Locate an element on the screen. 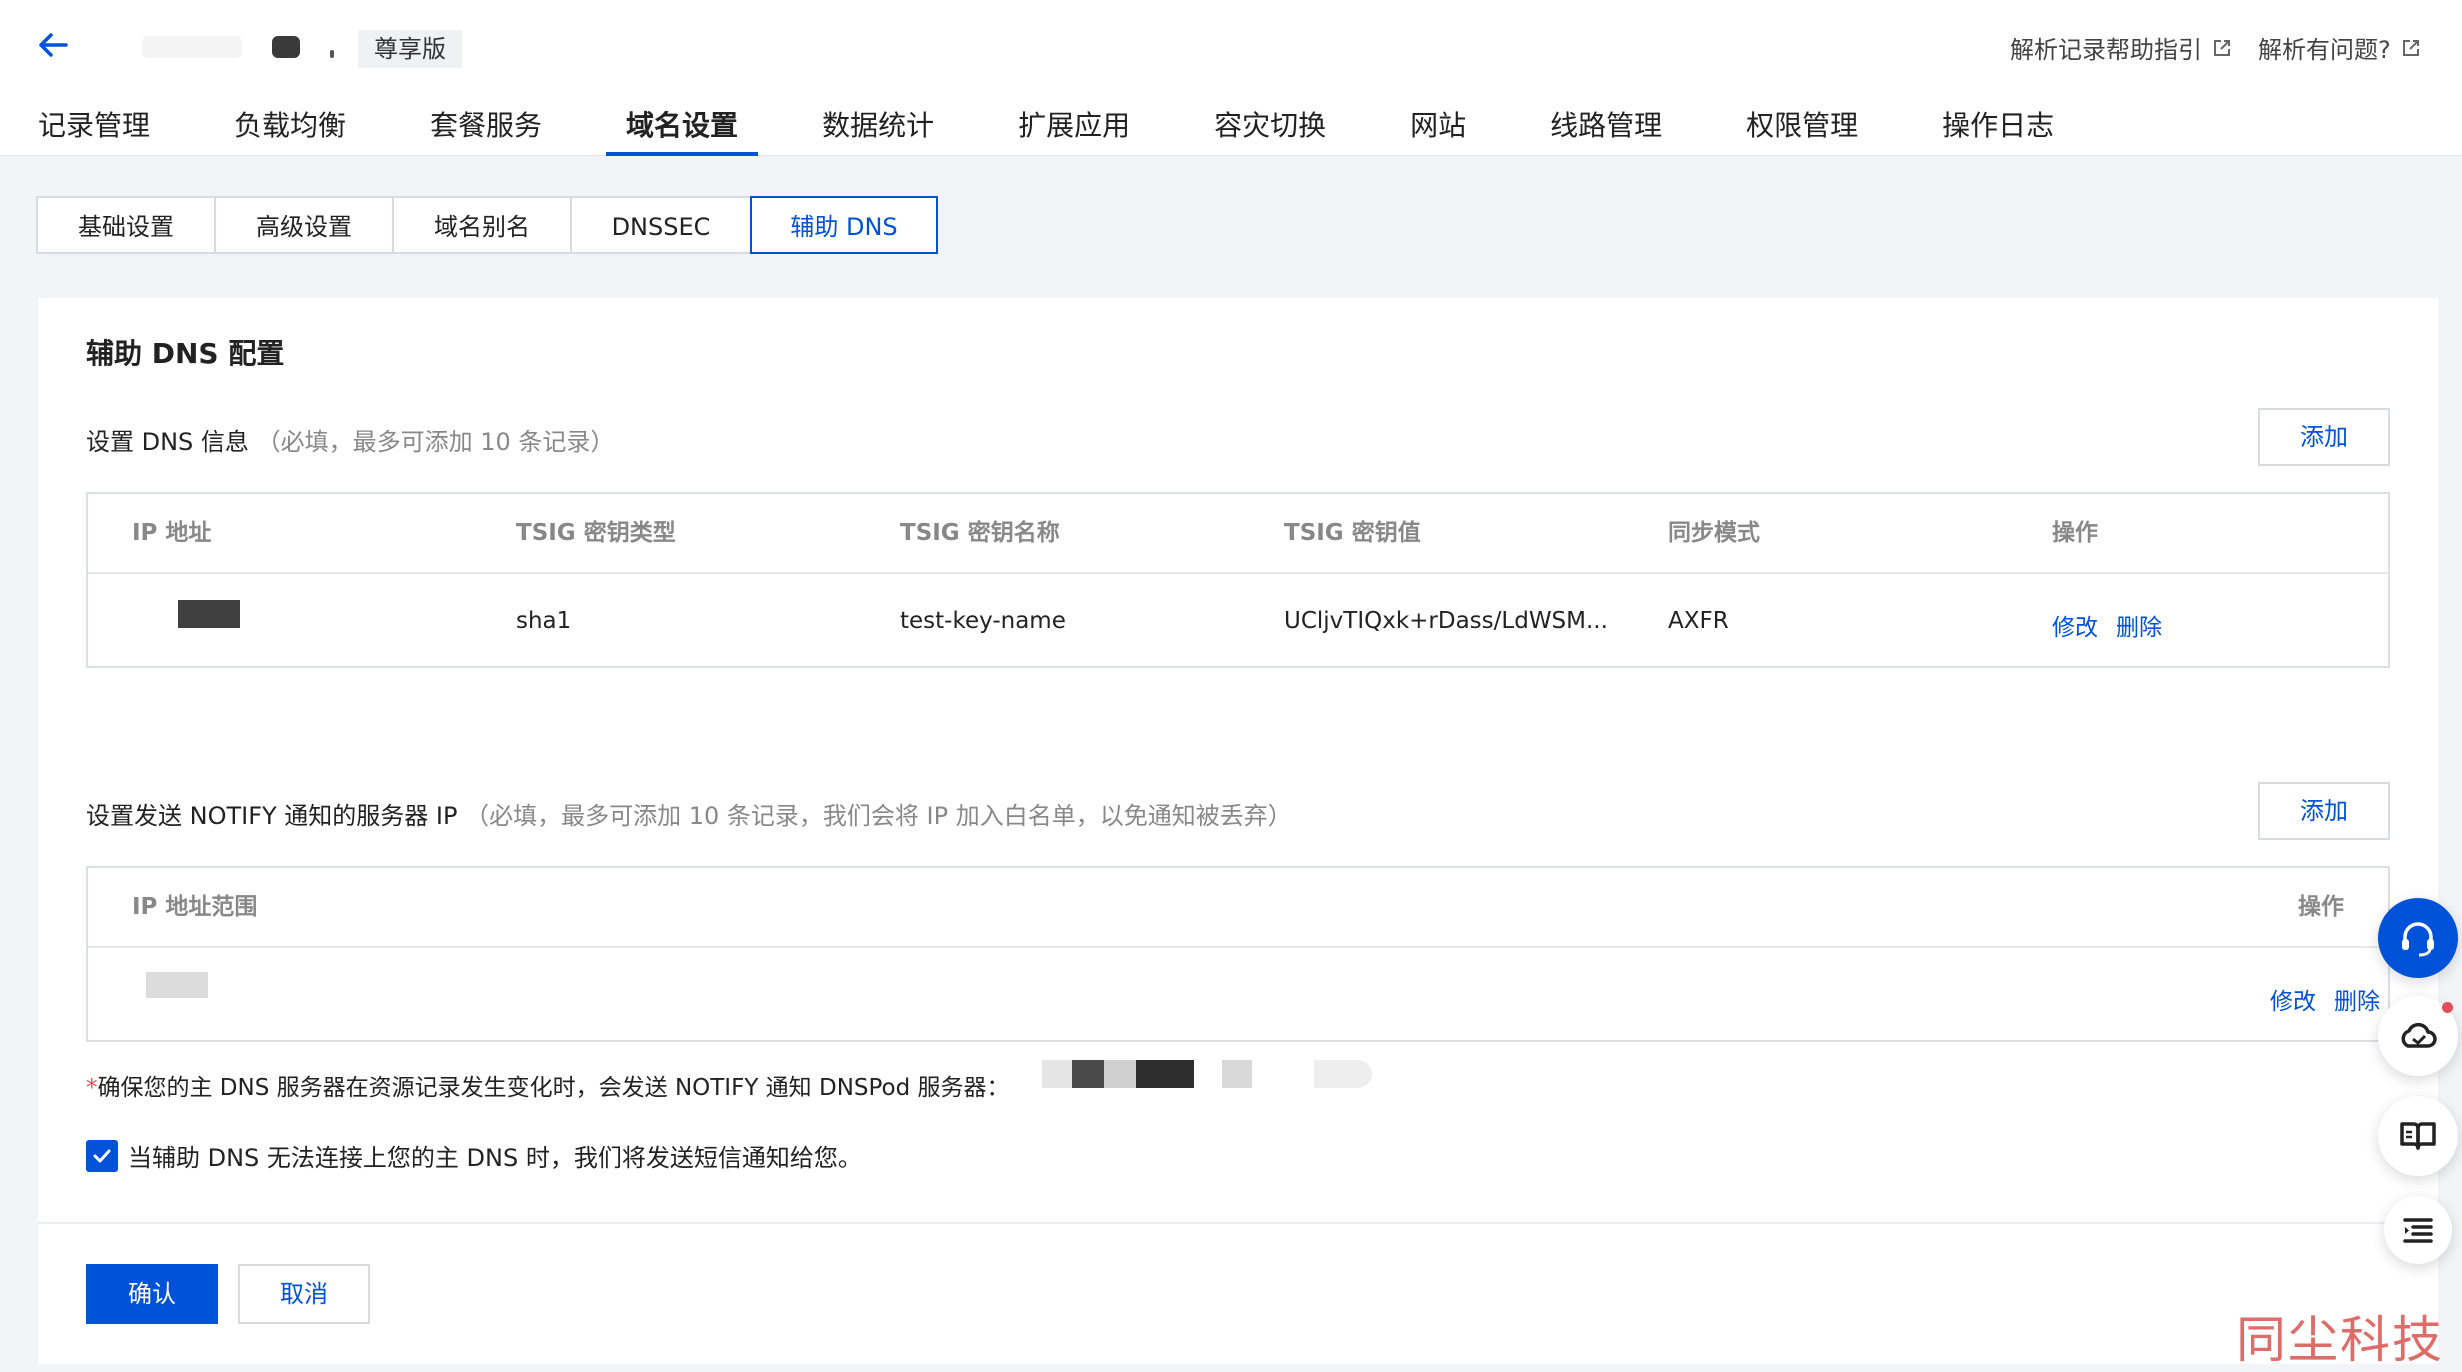 The image size is (2462, 1372). dns-section-label: 设置 DNS 信息 （必填，最多可添加 10 条记录） is located at coordinates (350, 439).